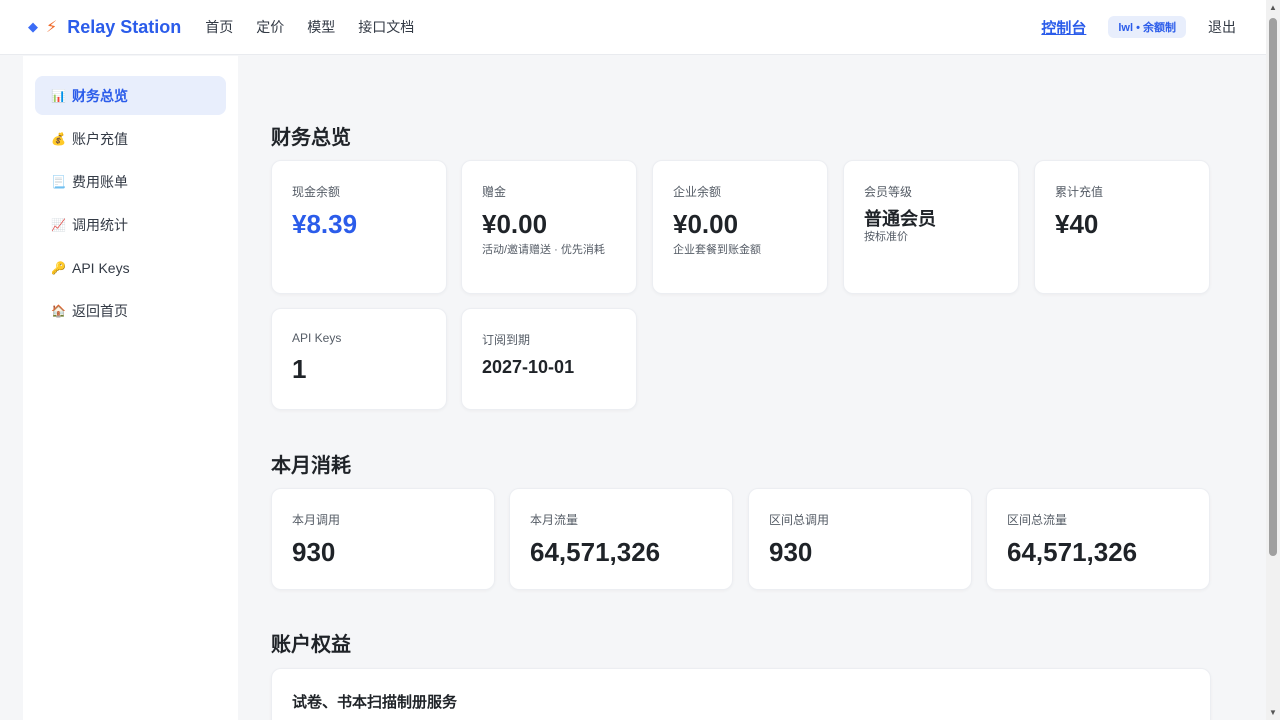 The image size is (1280, 720). I want to click on sidebar-item-label: 费用账单, so click(100, 181).